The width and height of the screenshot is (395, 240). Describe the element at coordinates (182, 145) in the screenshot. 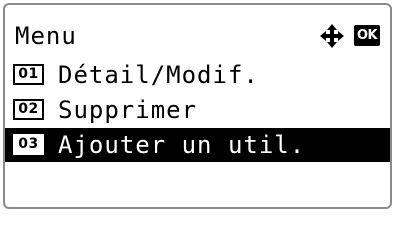

I see `menu-item-label: Ajouter un util.` at that location.